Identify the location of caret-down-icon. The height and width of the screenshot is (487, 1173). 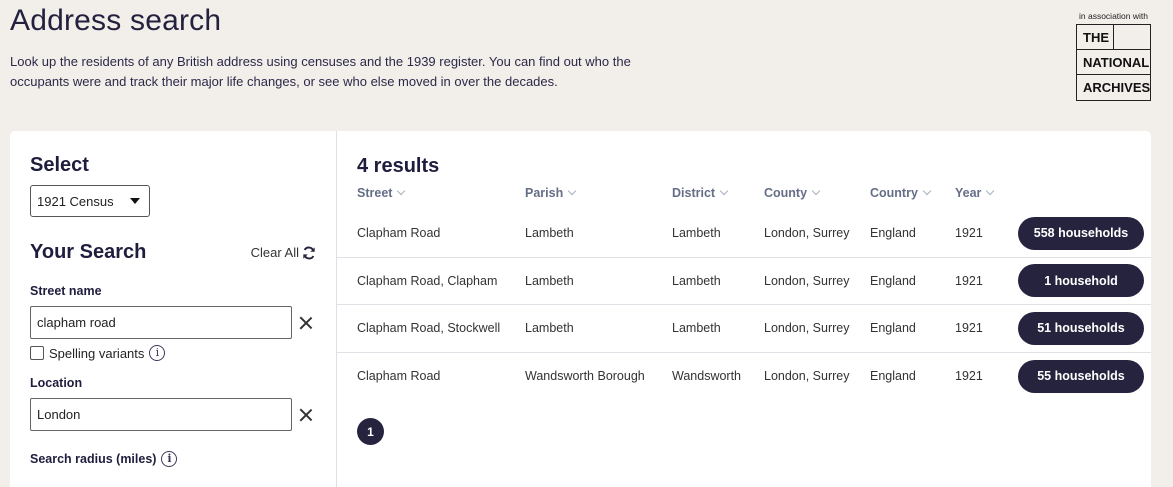
(135, 201).